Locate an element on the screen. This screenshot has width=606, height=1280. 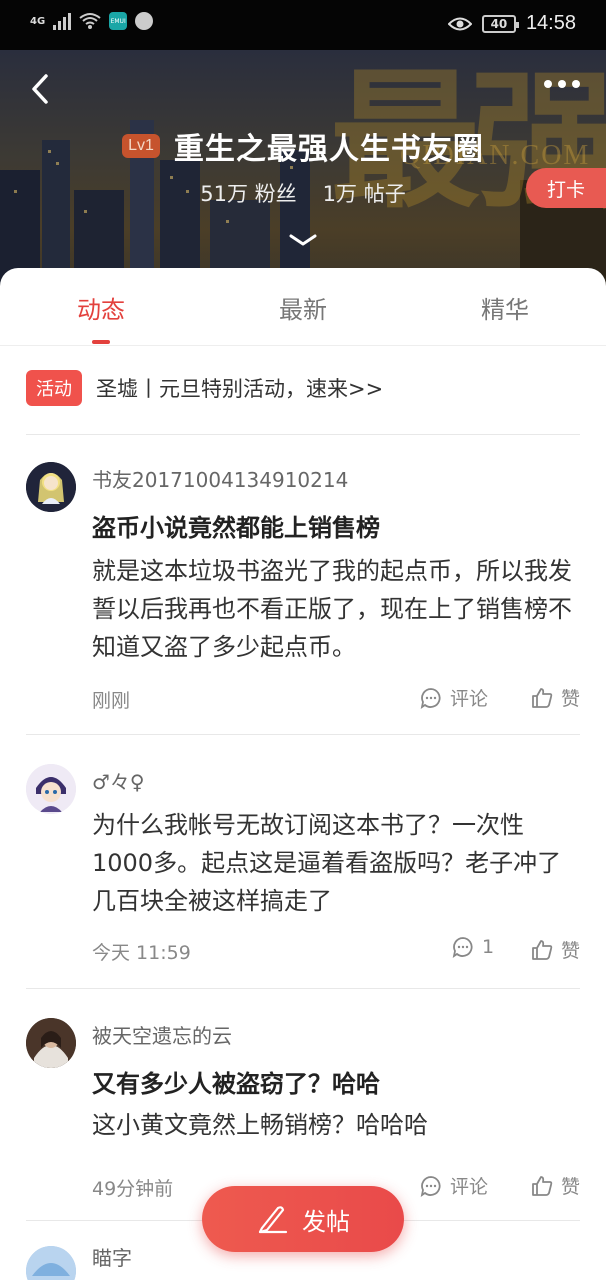
back-icon is located at coordinates (41, 89).